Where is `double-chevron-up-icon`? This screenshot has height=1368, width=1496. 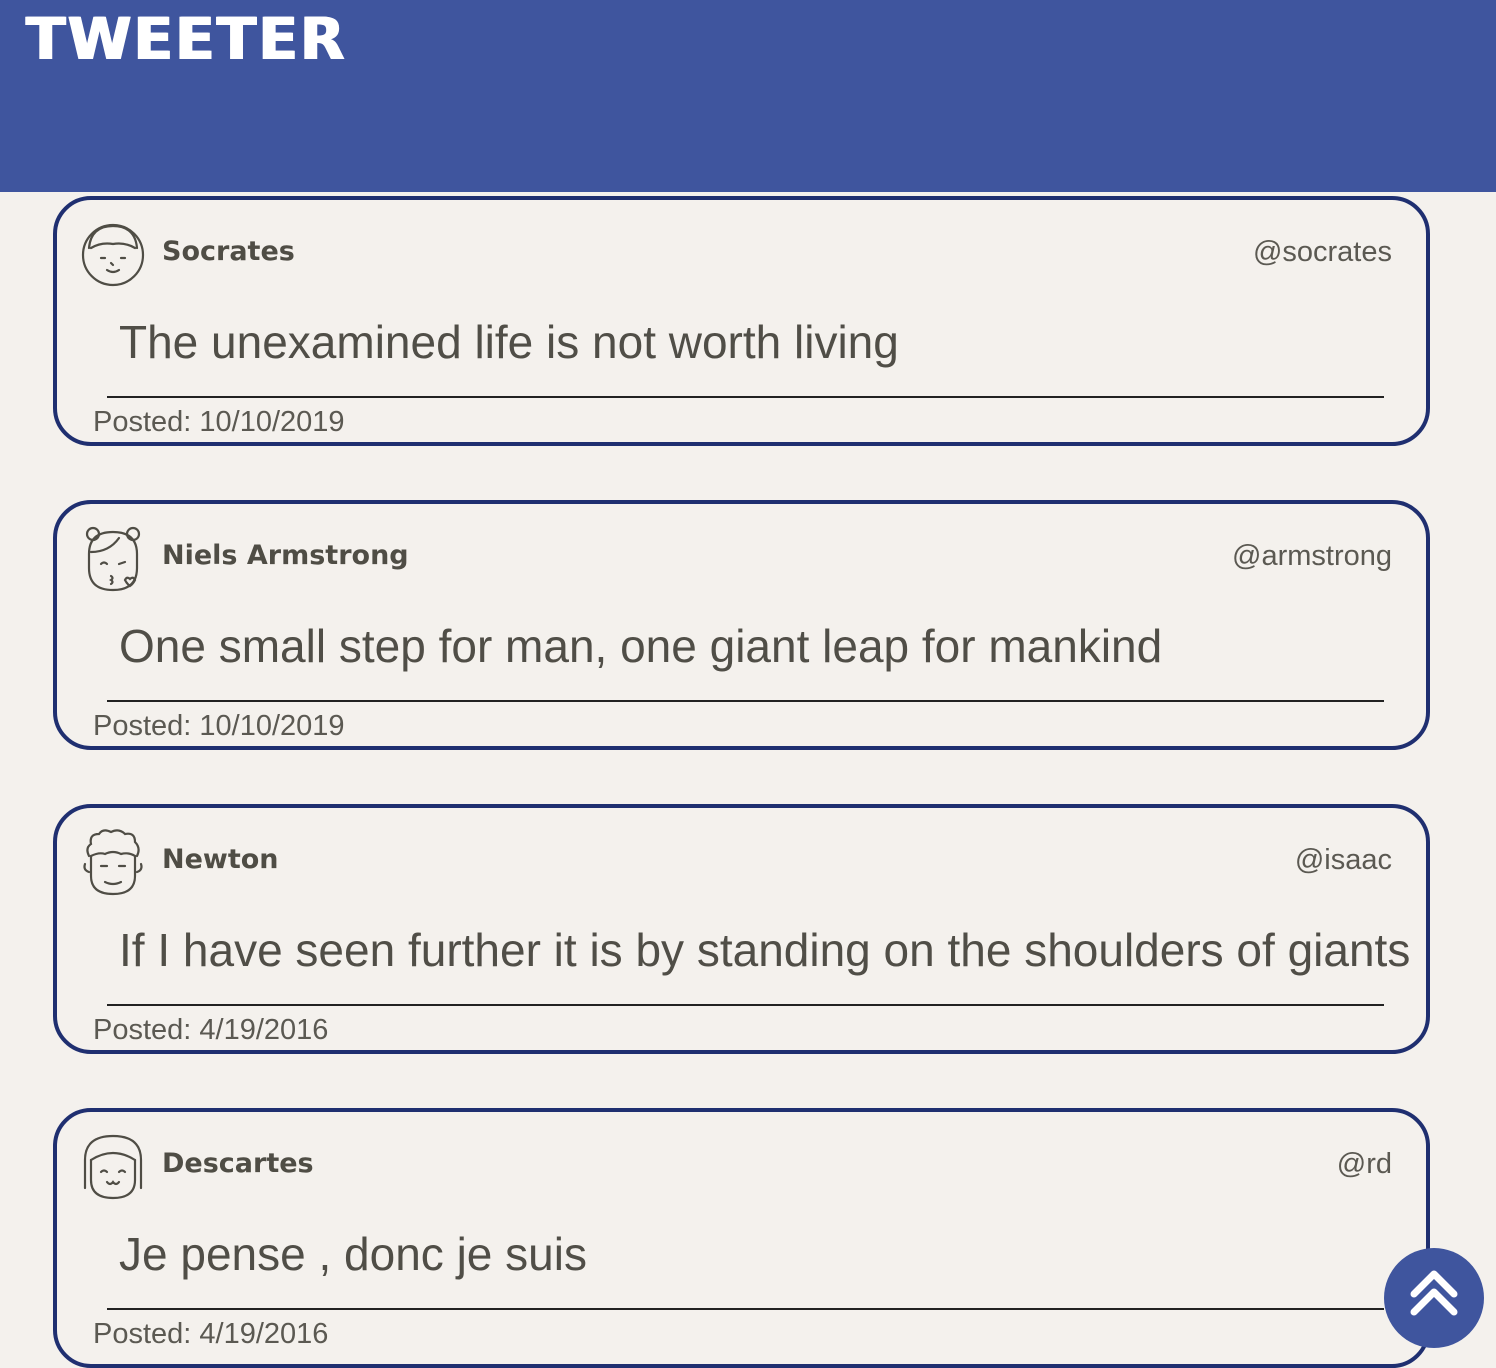 double-chevron-up-icon is located at coordinates (1434, 1293).